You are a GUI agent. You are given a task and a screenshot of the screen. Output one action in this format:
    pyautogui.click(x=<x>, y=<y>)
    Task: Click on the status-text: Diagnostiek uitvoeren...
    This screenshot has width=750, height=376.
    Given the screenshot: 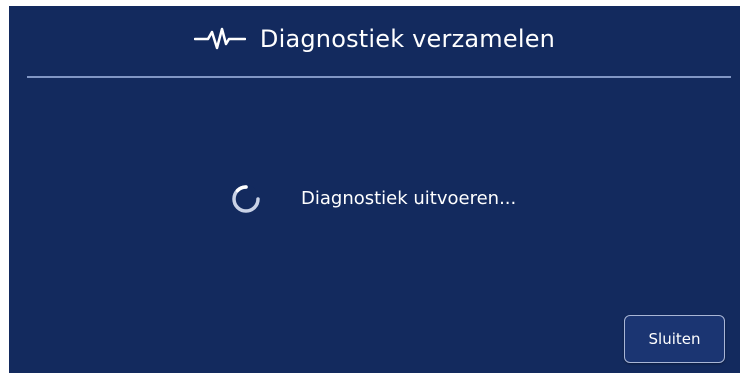 What is the action you would take?
    pyautogui.click(x=409, y=198)
    